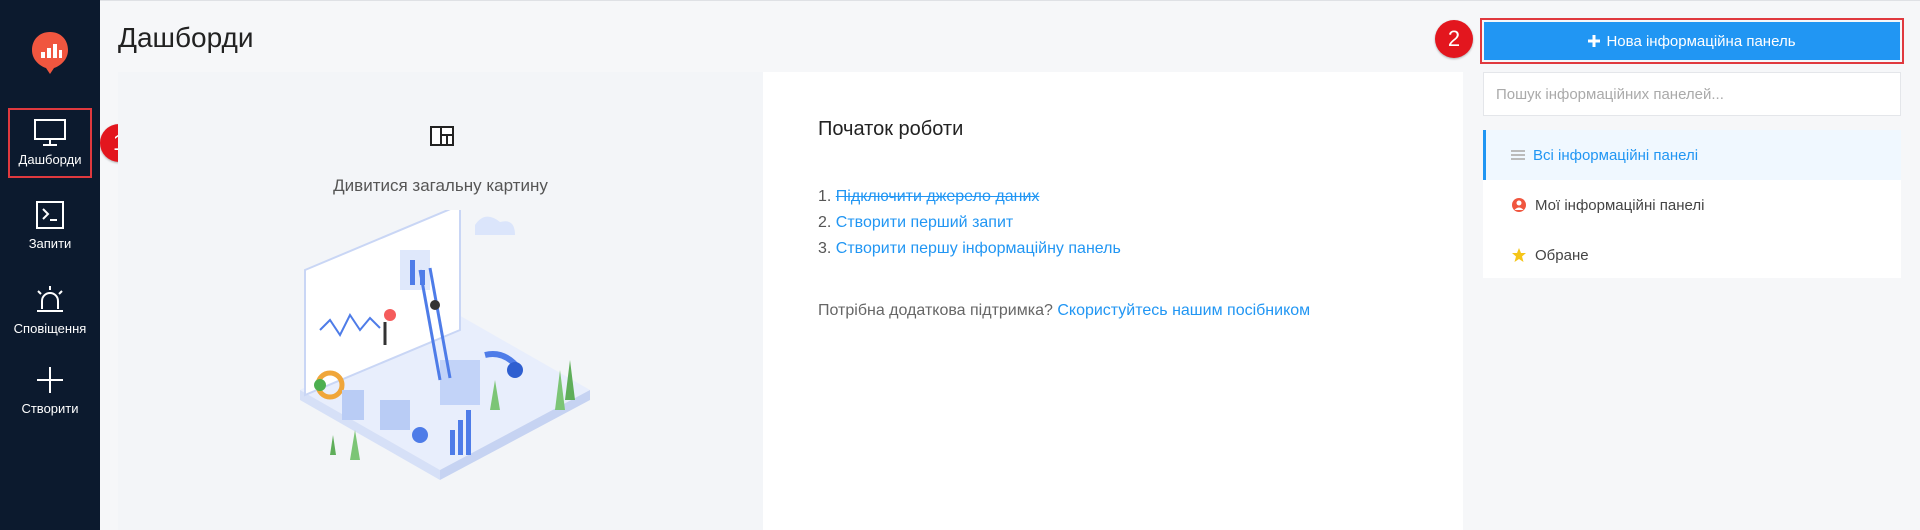 This screenshot has height=530, width=1920. Describe the element at coordinates (50, 243) in the screenshot. I see `sidebar-item-label: Запити` at that location.